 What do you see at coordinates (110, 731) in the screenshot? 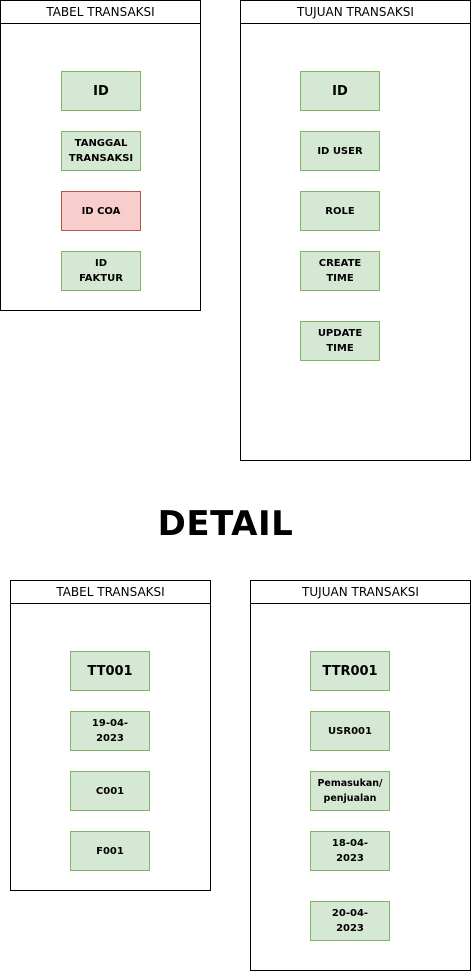
I see `value-tanggal-transaksi: 19-04- 2023` at bounding box center [110, 731].